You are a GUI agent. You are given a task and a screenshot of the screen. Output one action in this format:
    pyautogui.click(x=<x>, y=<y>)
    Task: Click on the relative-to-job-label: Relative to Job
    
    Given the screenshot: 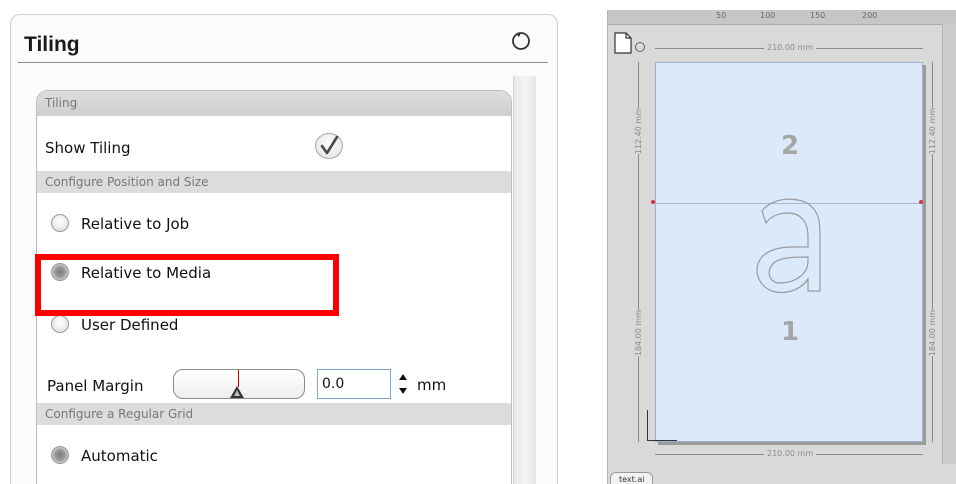 What is the action you would take?
    pyautogui.click(x=135, y=224)
    